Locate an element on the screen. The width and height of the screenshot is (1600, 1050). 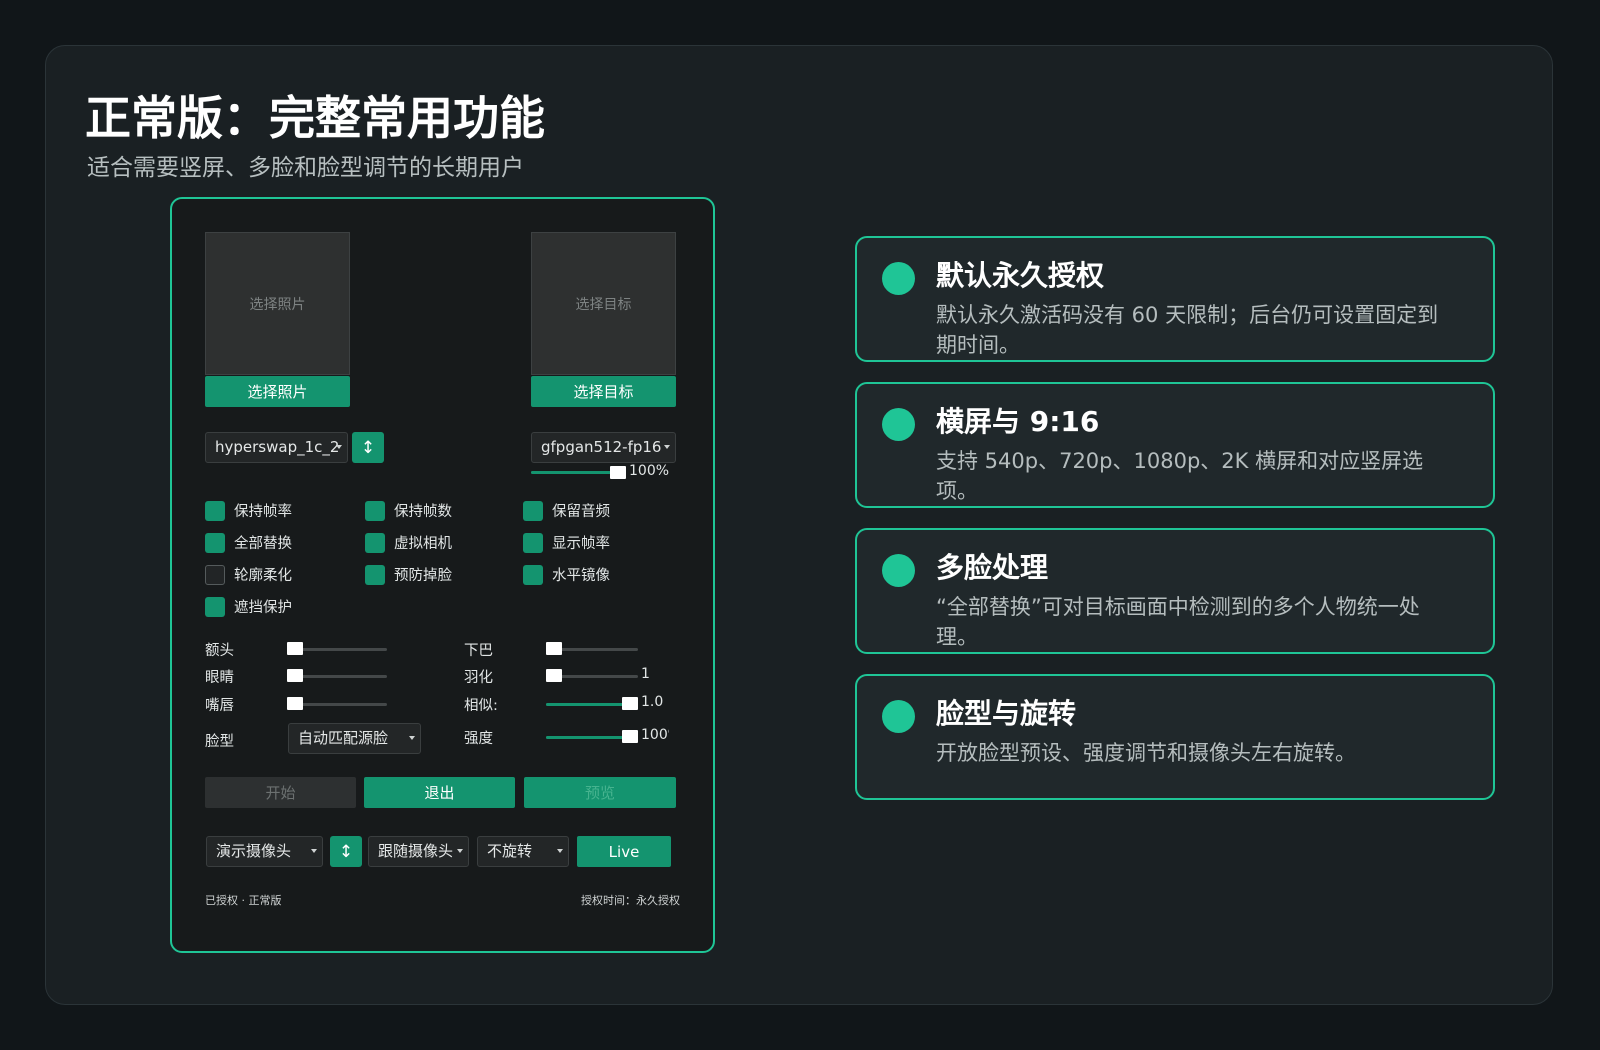
camera-value: 演示摄像头 is located at coordinates (254, 851).